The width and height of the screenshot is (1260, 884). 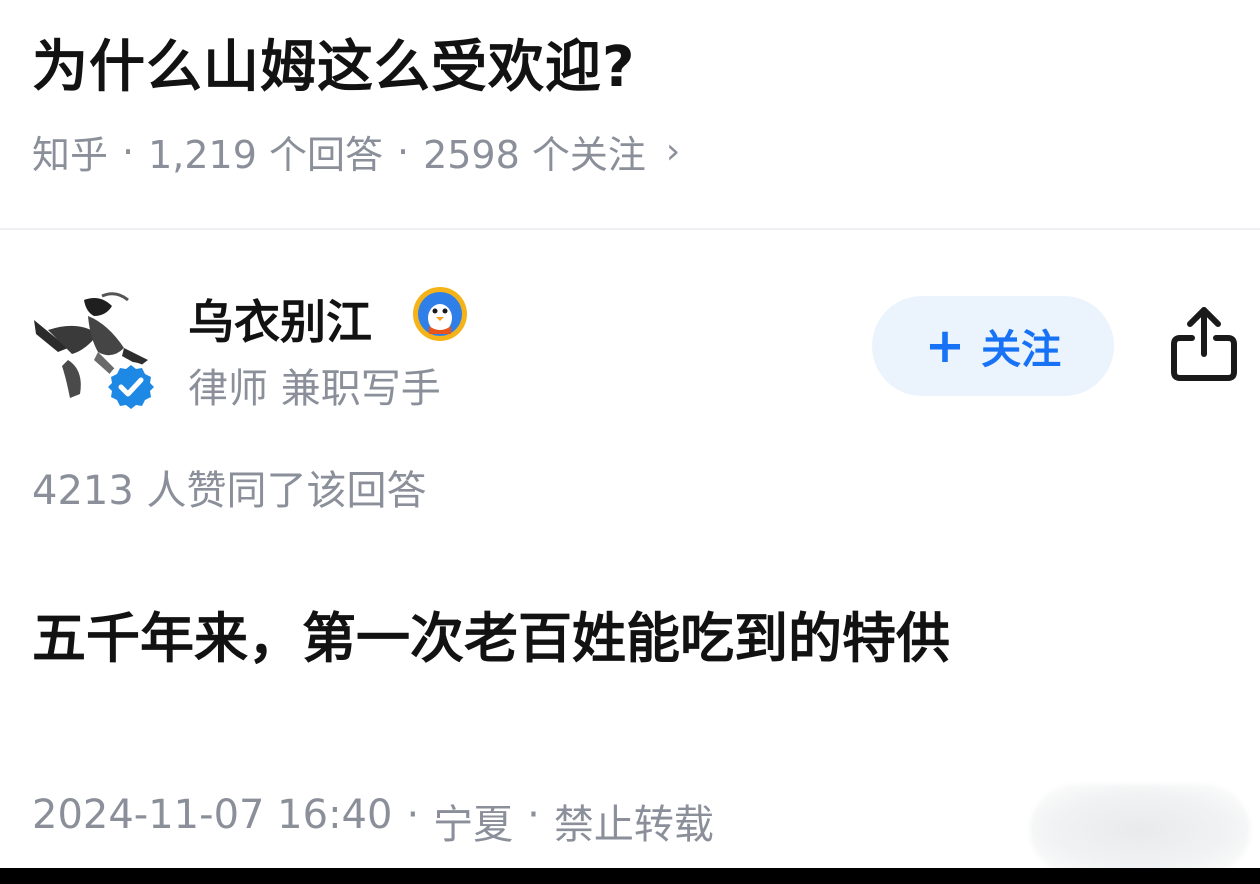 I want to click on plus-icon: +, so click(x=945, y=346).